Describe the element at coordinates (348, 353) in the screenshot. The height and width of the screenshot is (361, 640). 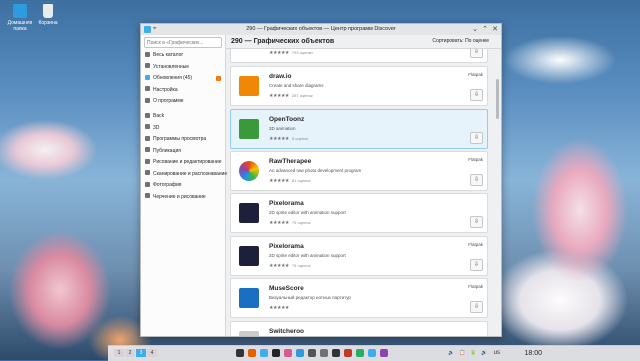
I see `music-icon` at that location.